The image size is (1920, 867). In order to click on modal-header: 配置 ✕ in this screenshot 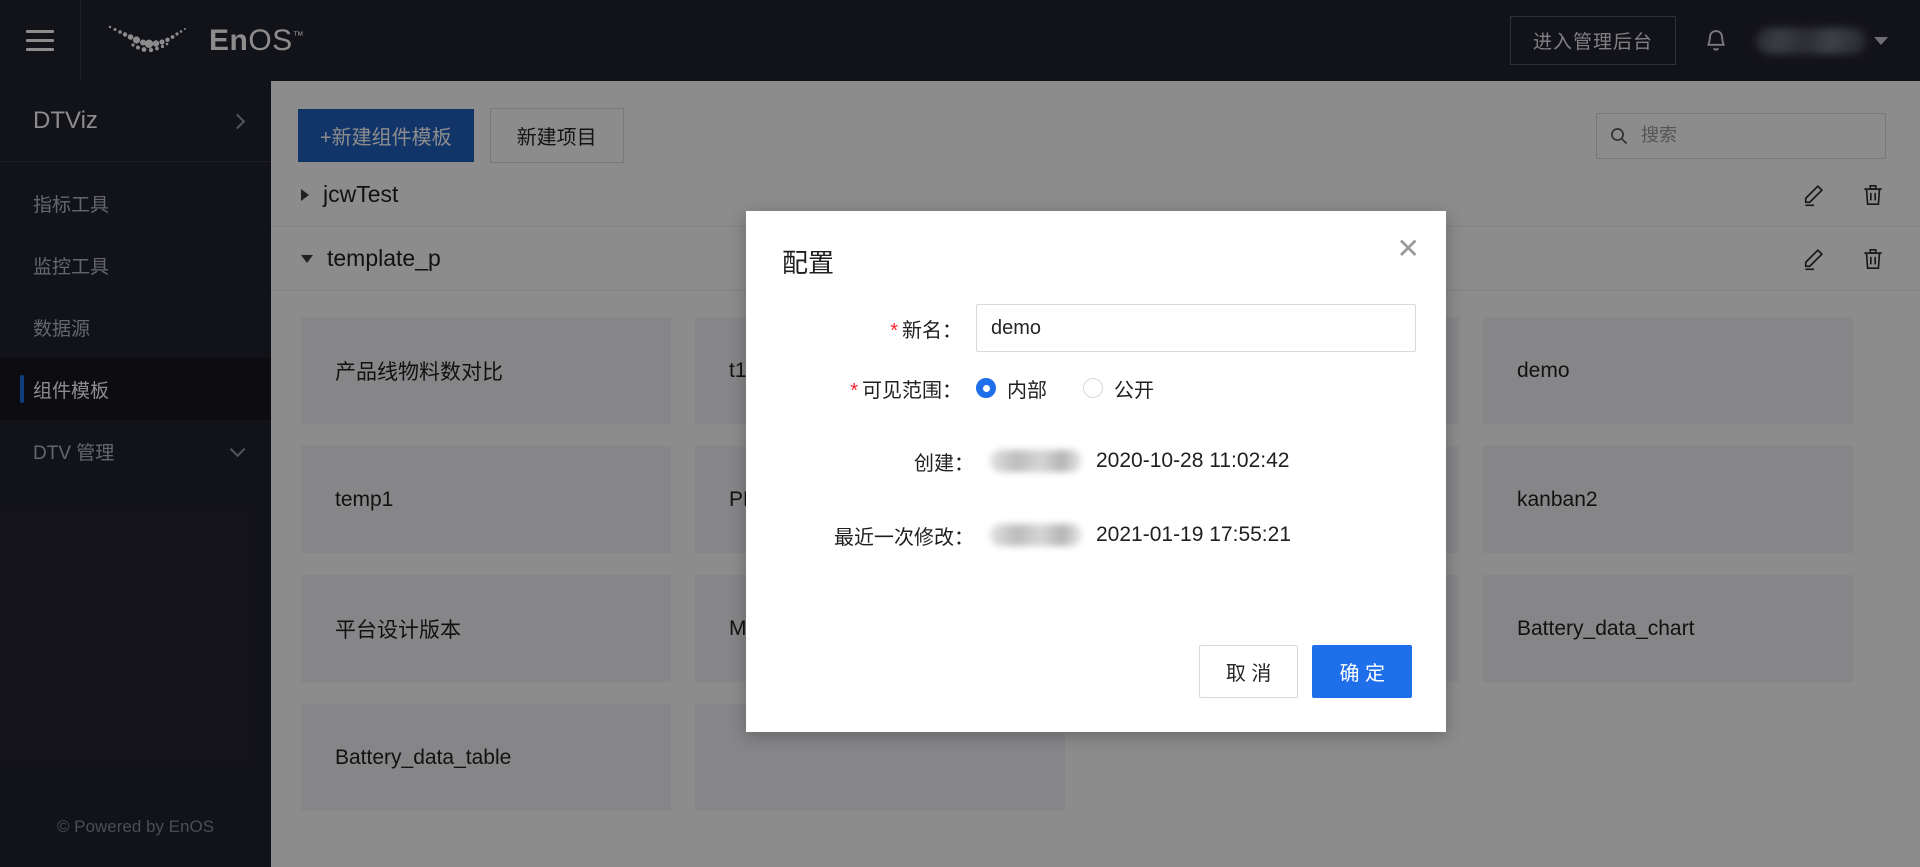, I will do `click(1096, 245)`.